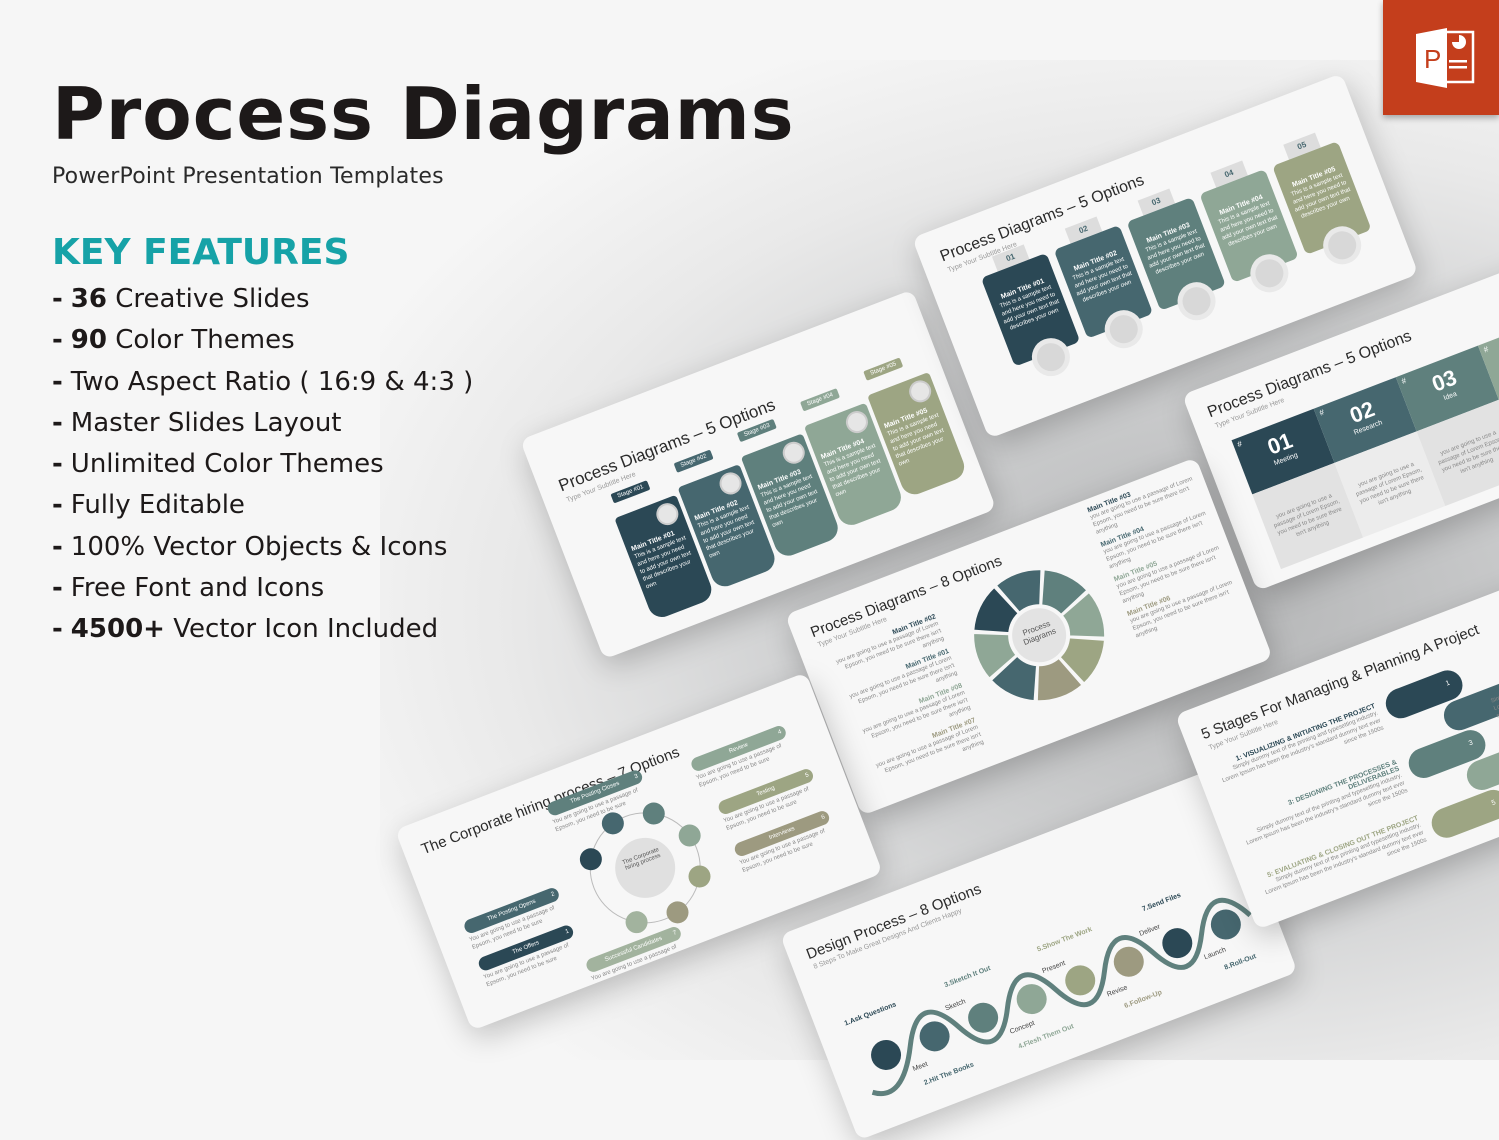 The image size is (1499, 1140). I want to click on hiring-pill-label: Review, so click(738, 748).